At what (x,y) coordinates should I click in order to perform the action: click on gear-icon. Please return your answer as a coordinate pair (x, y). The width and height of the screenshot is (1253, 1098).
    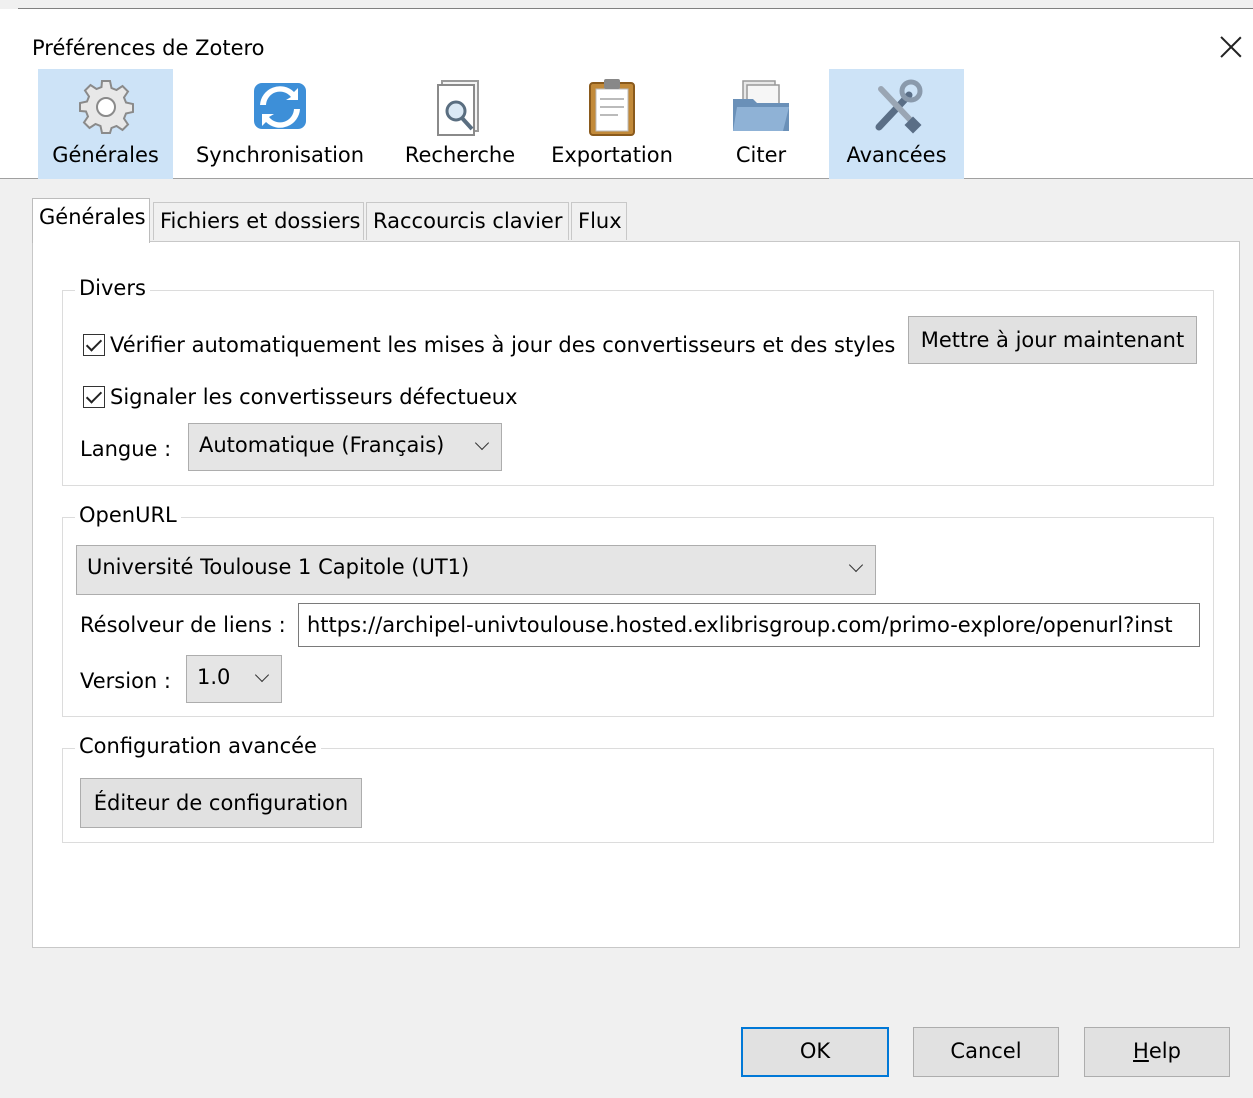
    Looking at the image, I should click on (106, 107).